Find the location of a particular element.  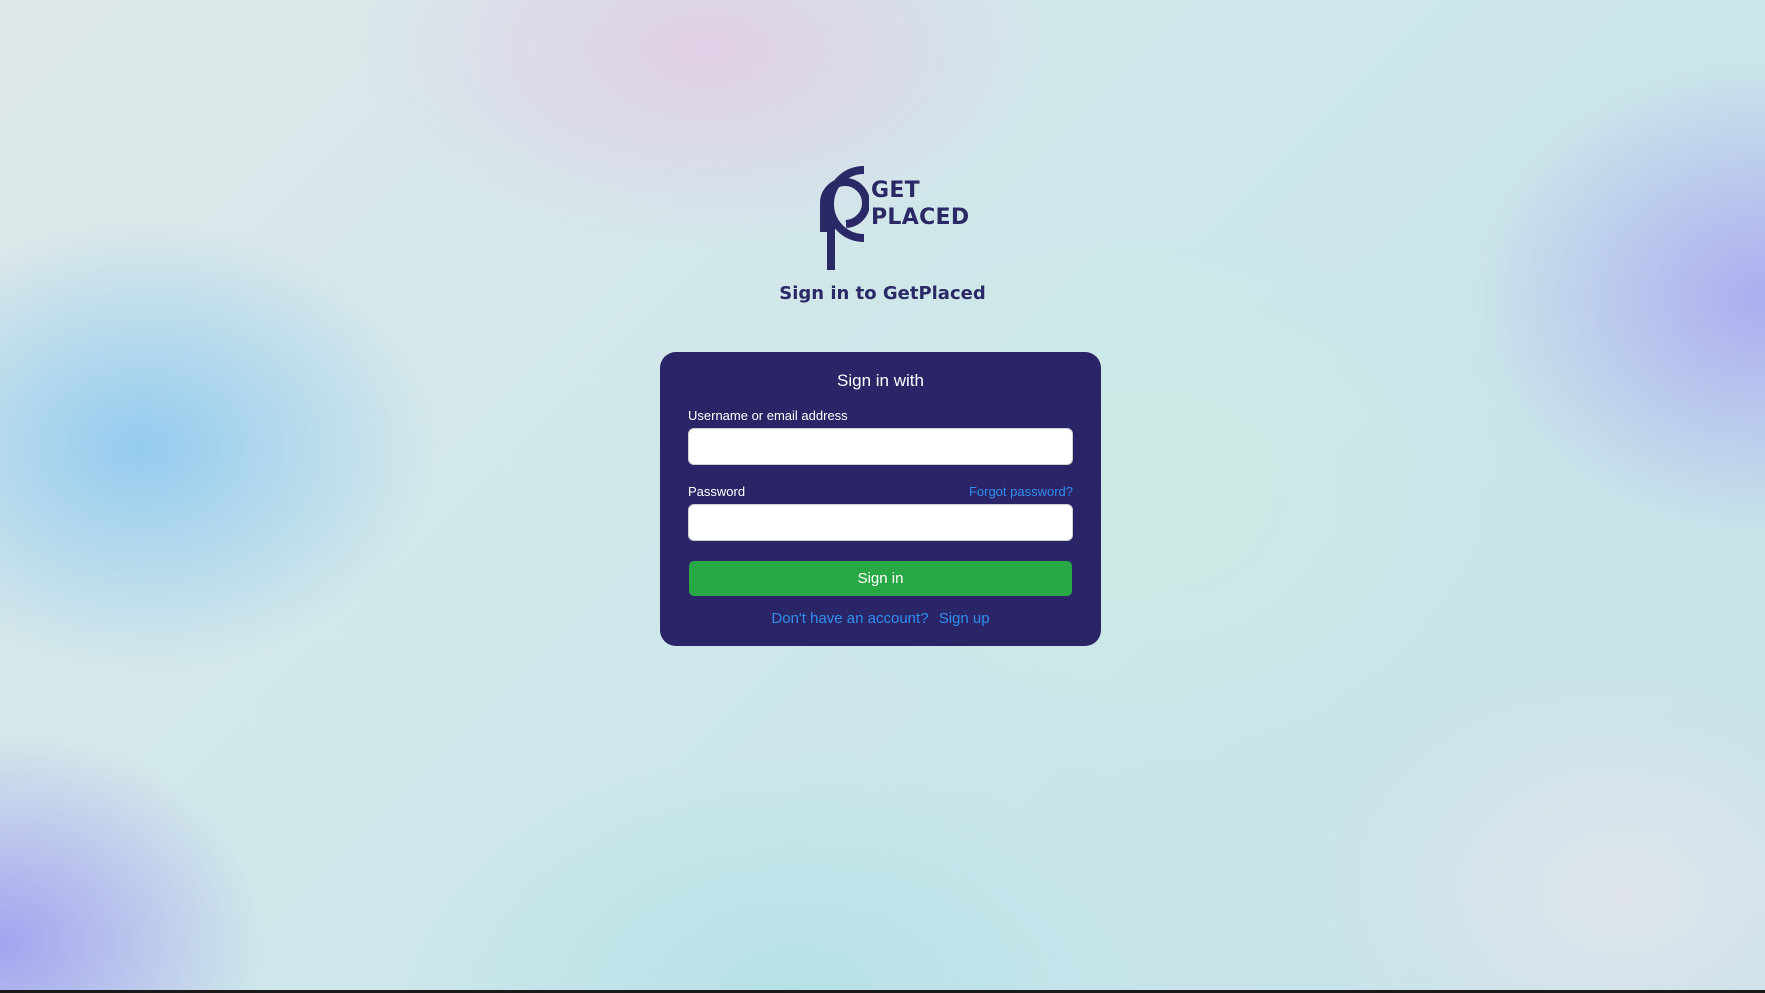

forgot-password-link: Forgot password? is located at coordinates (1021, 491).